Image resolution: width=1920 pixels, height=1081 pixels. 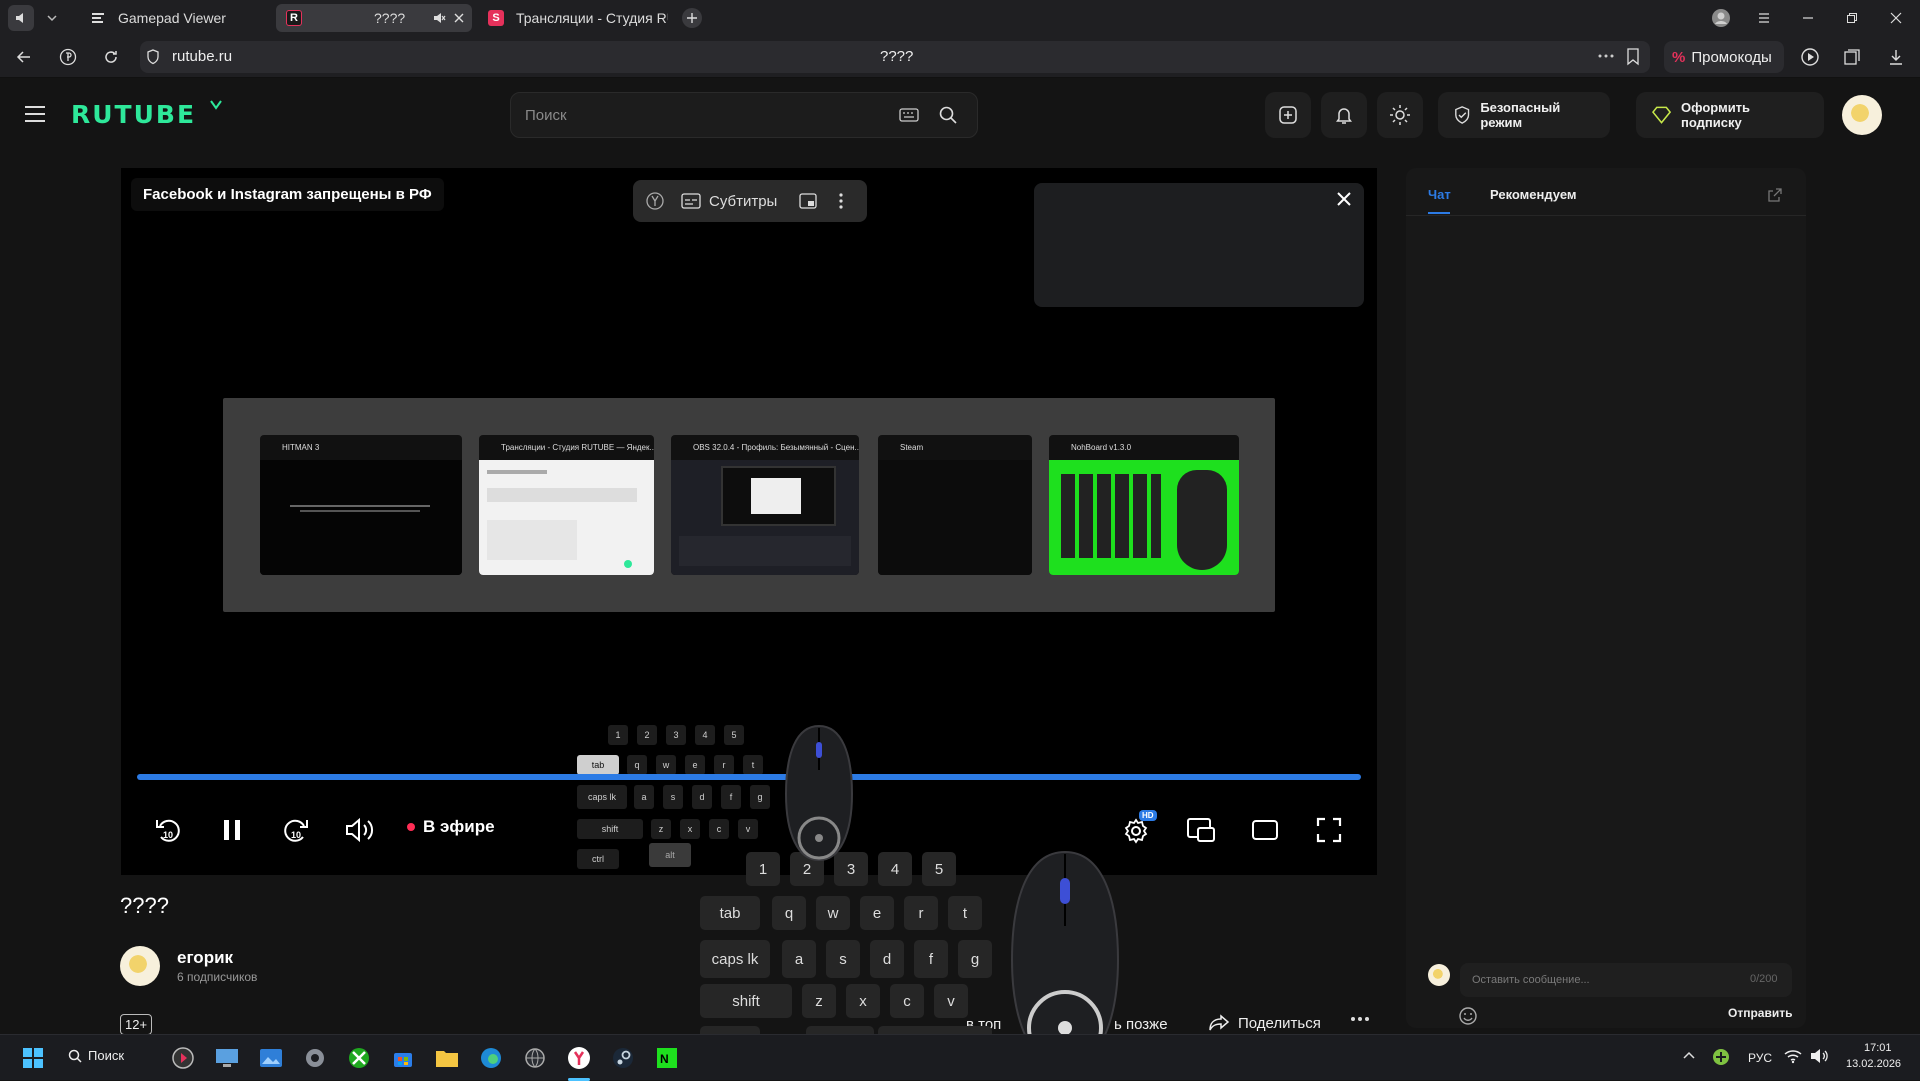 What do you see at coordinates (841, 201) in the screenshot?
I see `toolbar-more-icon` at bounding box center [841, 201].